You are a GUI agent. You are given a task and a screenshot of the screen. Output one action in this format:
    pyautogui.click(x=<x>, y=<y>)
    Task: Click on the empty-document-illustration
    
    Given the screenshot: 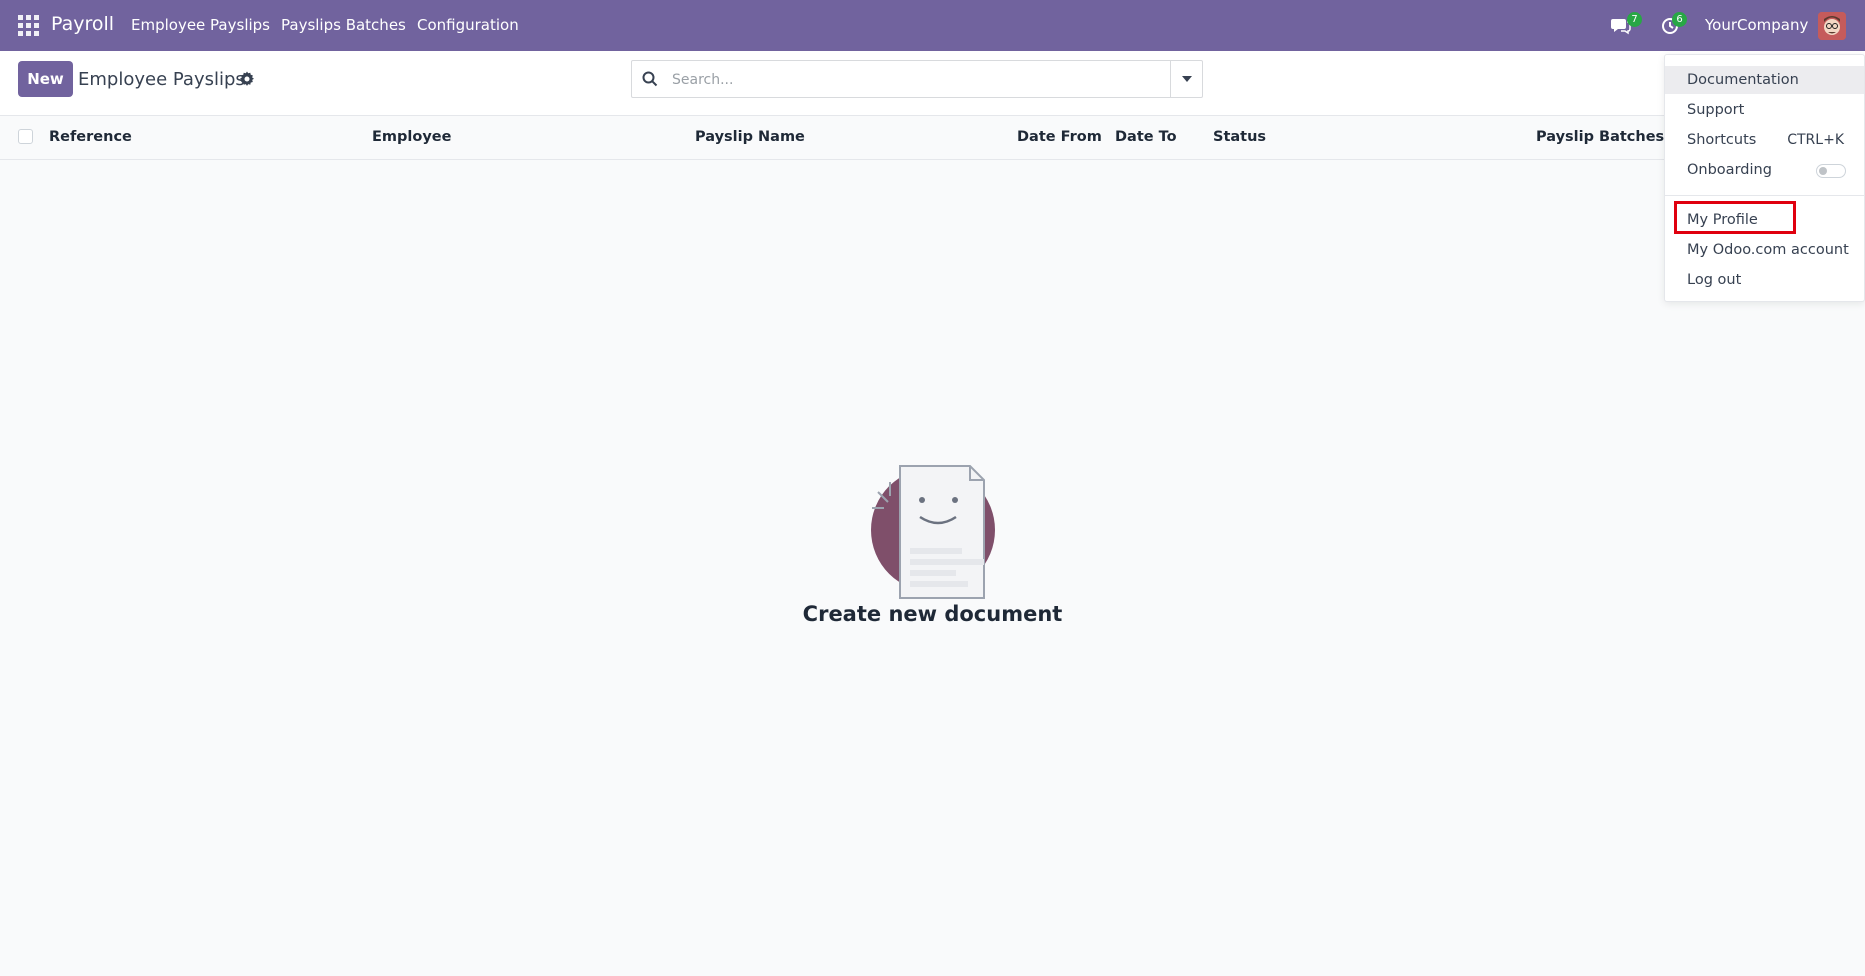 What is the action you would take?
    pyautogui.click(x=935, y=520)
    